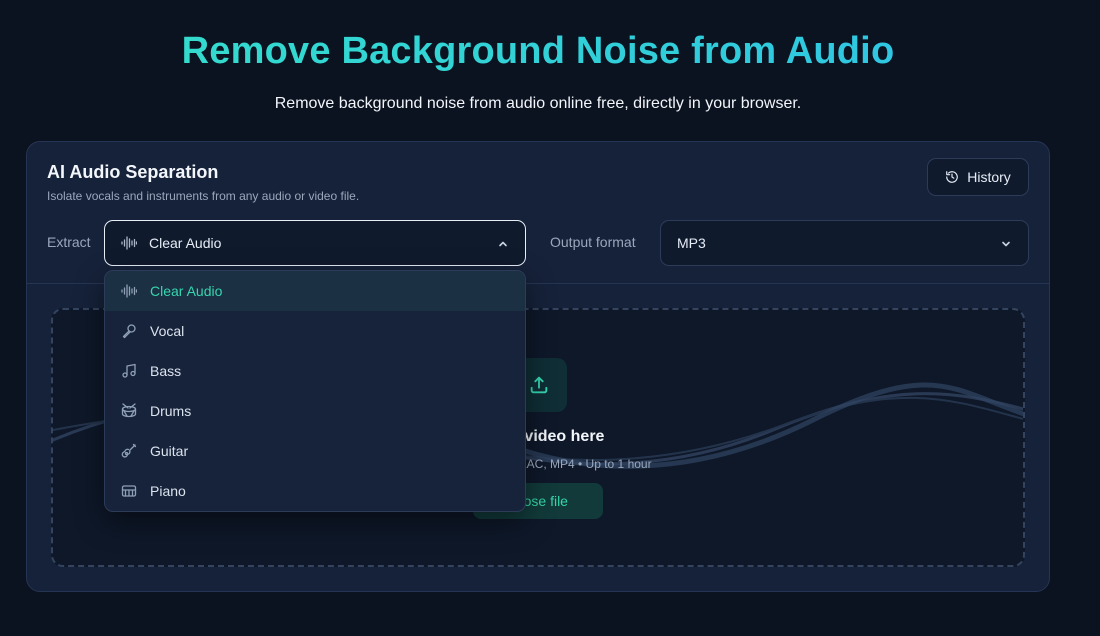 This screenshot has width=1100, height=636. I want to click on history-button: History, so click(978, 177).